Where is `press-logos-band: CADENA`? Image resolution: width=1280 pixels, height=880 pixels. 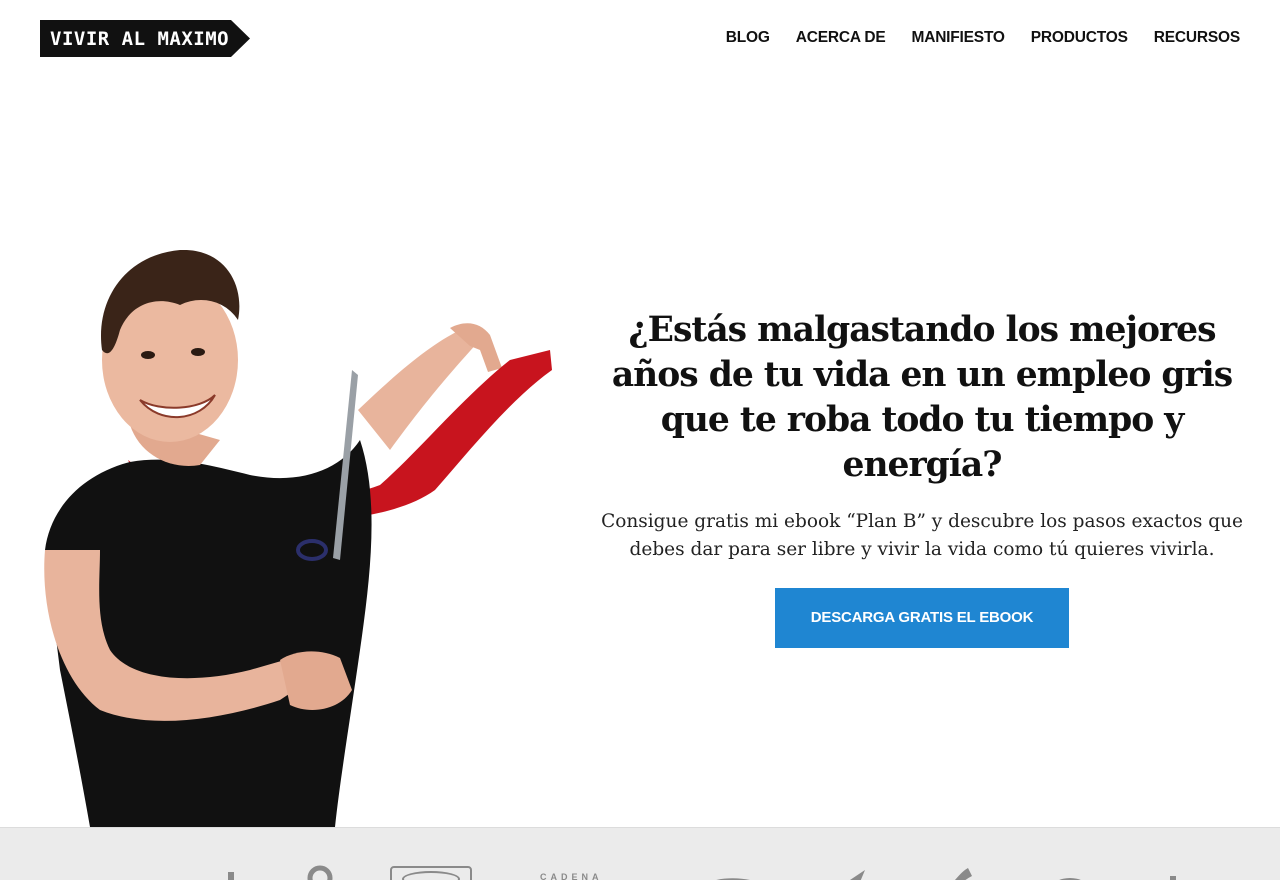
press-logos-band: CADENA is located at coordinates (640, 853).